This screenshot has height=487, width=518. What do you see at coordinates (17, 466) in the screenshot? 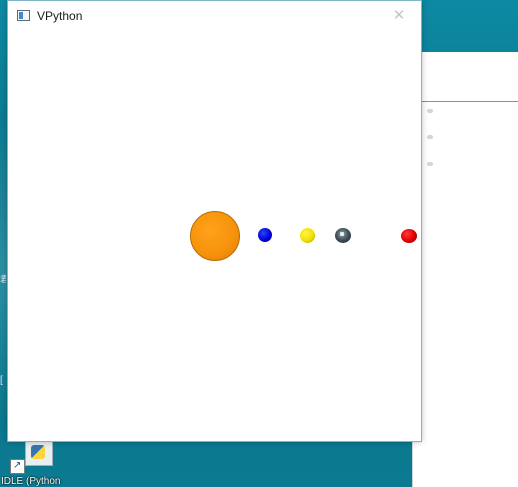
I see `shortcut-arrow-icon: ↗` at bounding box center [17, 466].